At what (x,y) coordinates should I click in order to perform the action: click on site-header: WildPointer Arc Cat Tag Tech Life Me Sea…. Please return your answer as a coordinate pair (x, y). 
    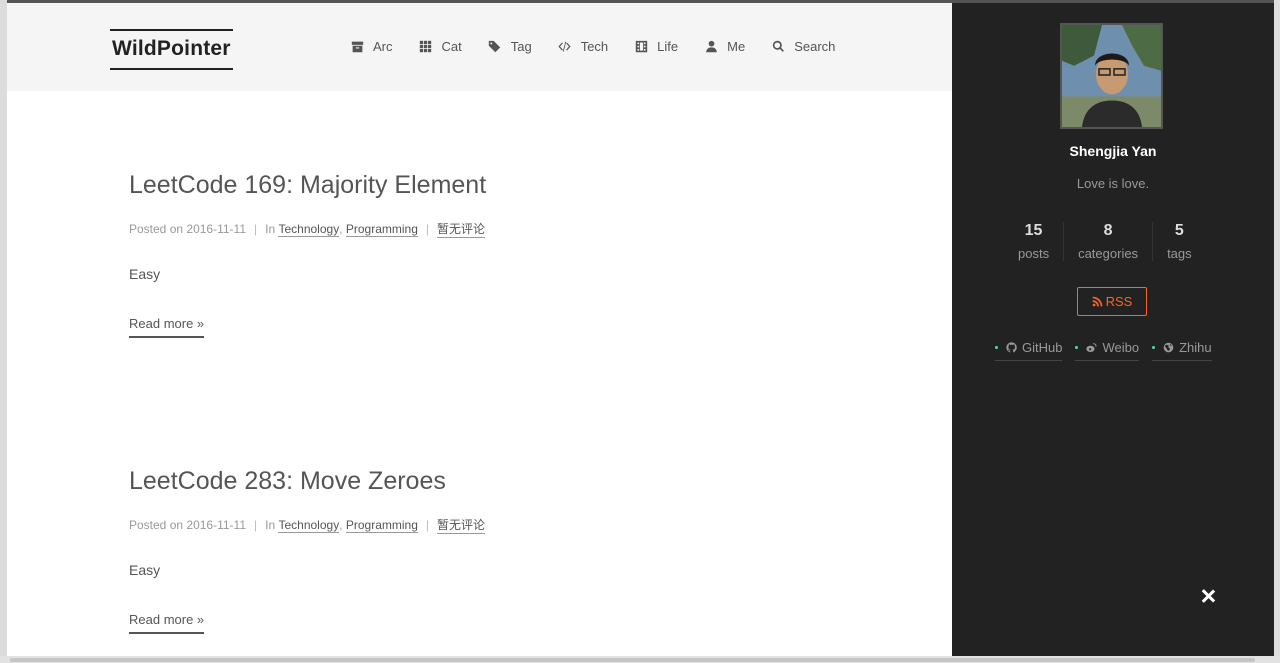
    Looking at the image, I should click on (479, 47).